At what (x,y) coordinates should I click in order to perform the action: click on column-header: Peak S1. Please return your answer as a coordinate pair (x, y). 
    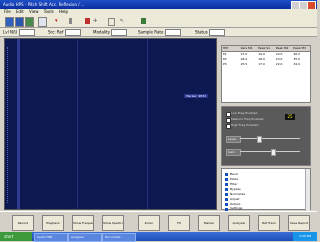
    Looking at the image, I should click on (266, 48).